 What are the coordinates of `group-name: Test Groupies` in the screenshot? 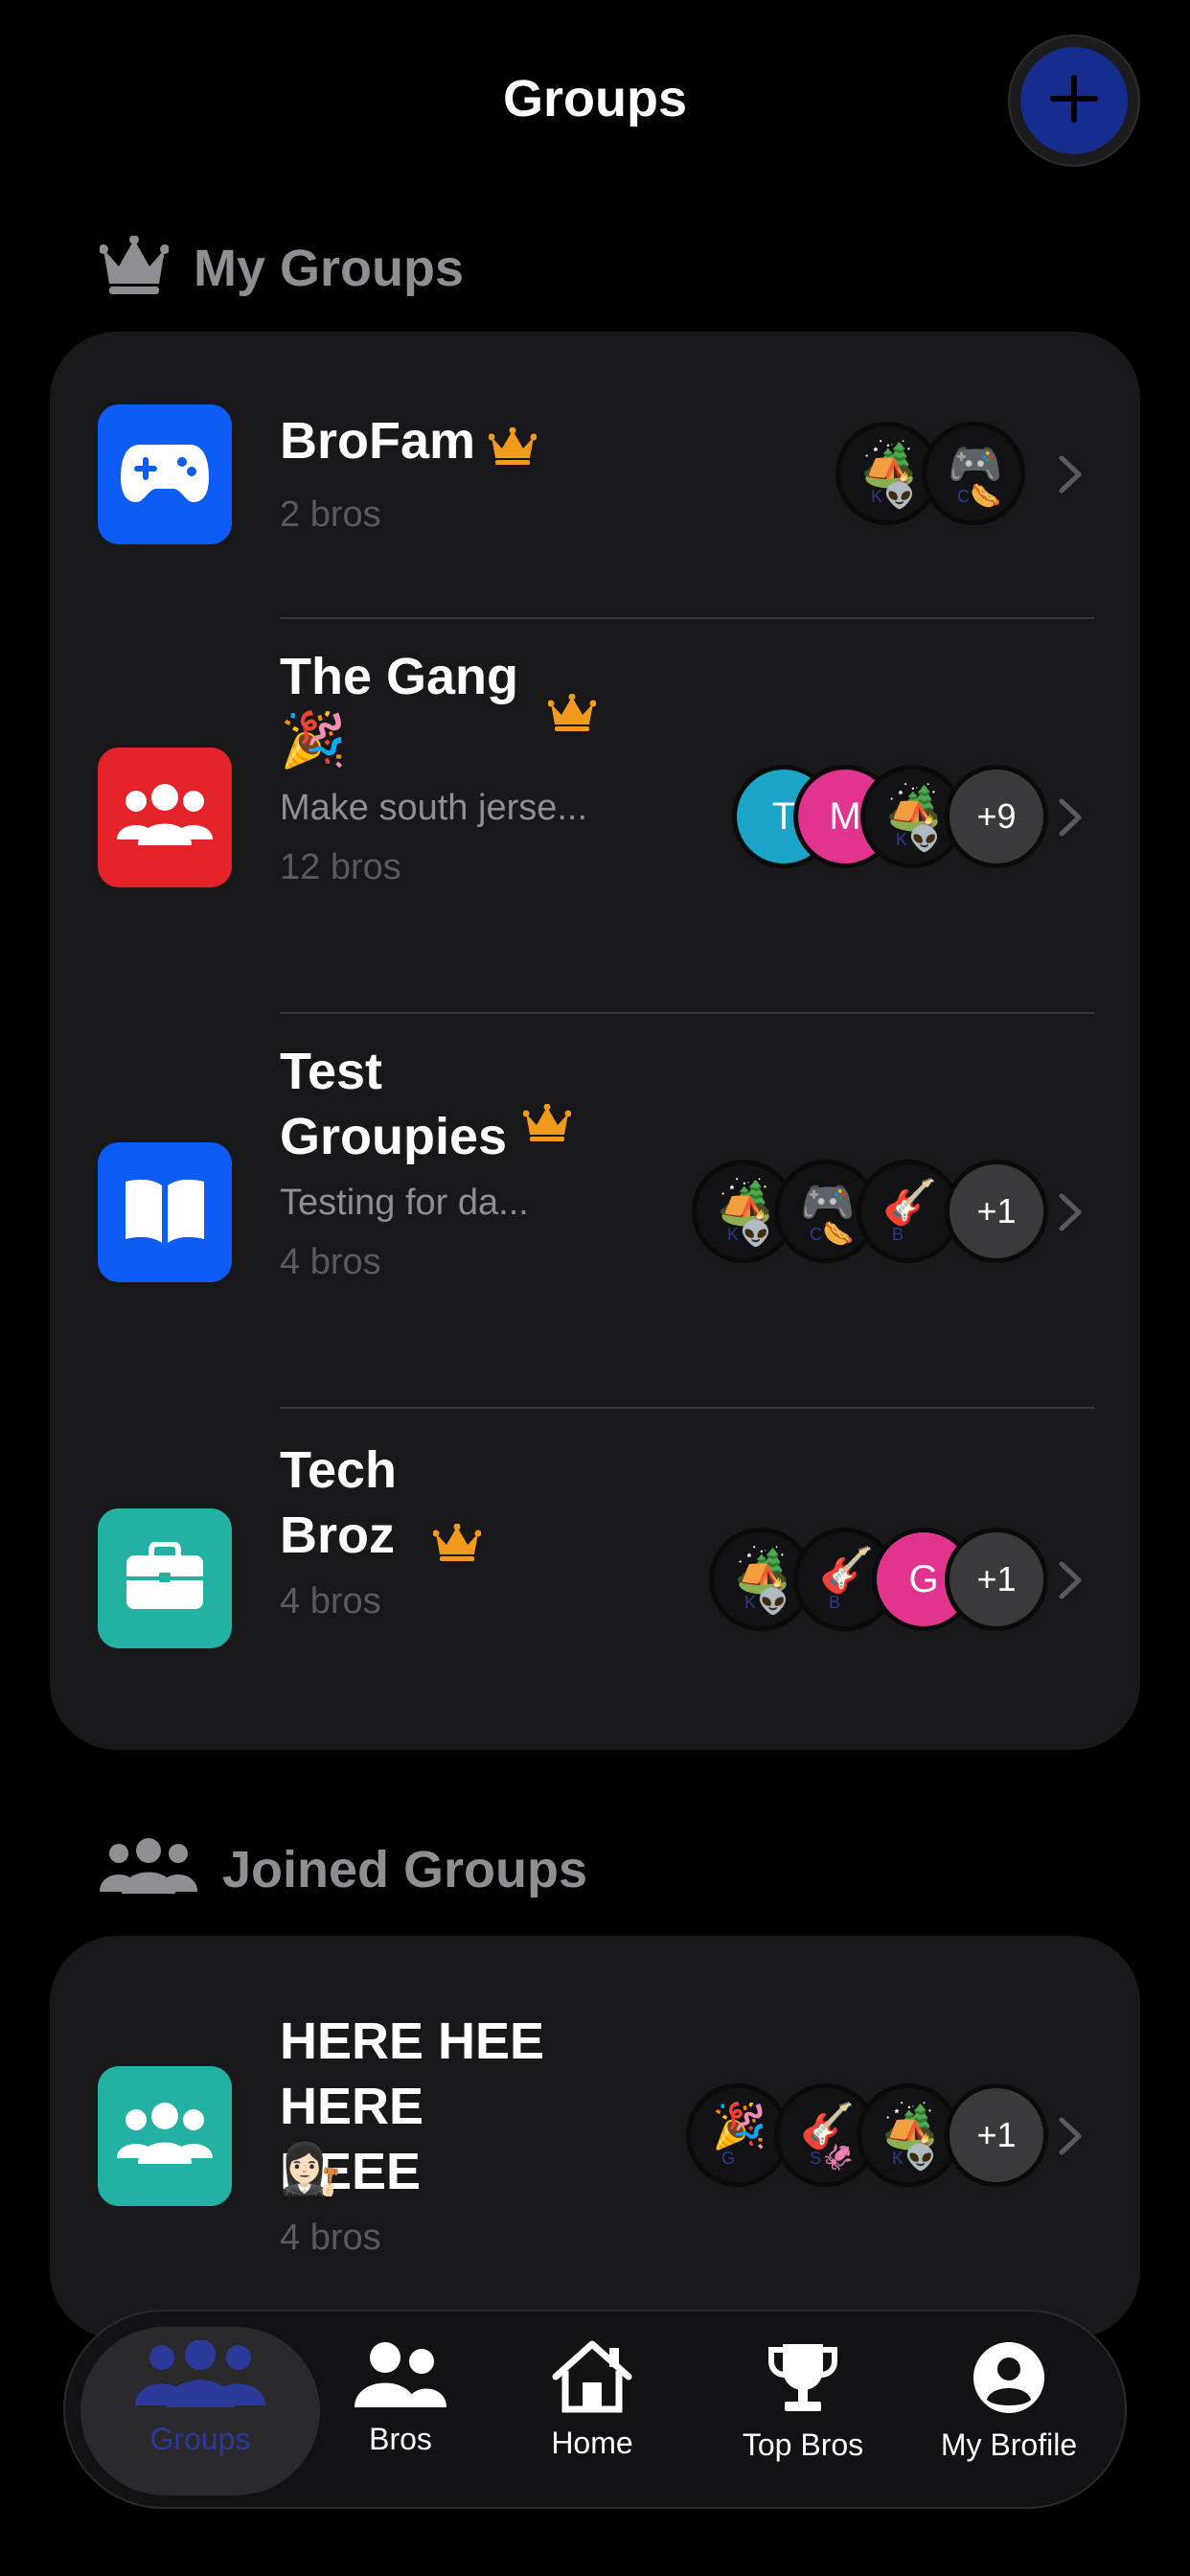 It's located at (394, 1104).